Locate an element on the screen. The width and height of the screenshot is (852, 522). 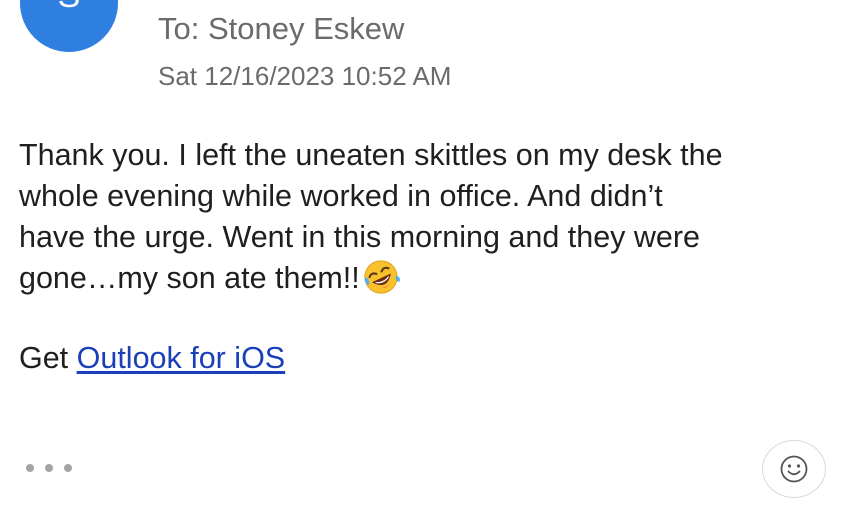
sent-timestamp: Sat 12/16/2023 10:52 AM is located at coordinates (305, 76).